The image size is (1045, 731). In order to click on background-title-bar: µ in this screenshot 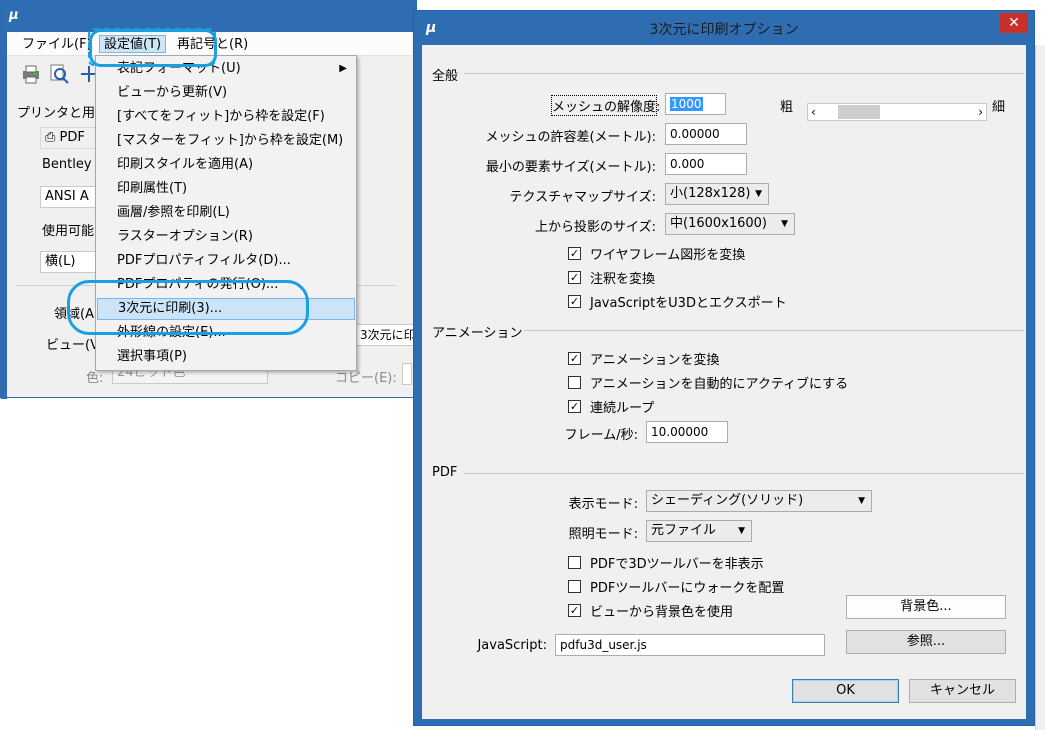, I will do `click(208, 16)`.